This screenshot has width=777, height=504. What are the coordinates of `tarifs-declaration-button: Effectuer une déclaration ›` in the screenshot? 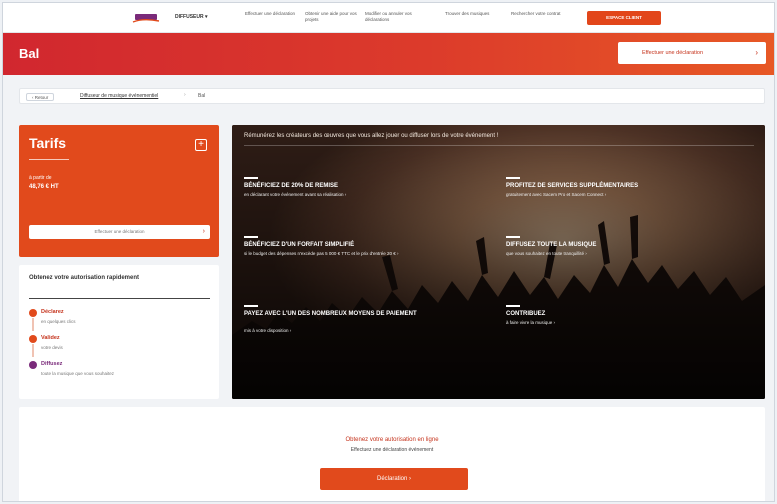 It's located at (119, 232).